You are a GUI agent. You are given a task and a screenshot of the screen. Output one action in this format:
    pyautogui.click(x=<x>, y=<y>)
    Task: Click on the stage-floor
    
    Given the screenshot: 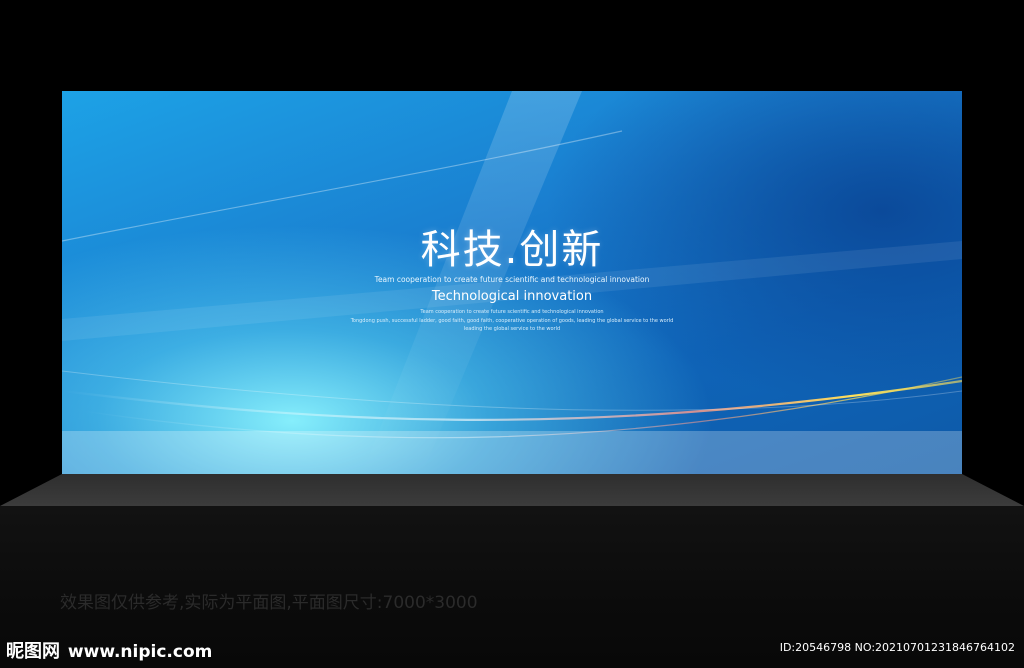 What is the action you would take?
    pyautogui.click(x=512, y=490)
    